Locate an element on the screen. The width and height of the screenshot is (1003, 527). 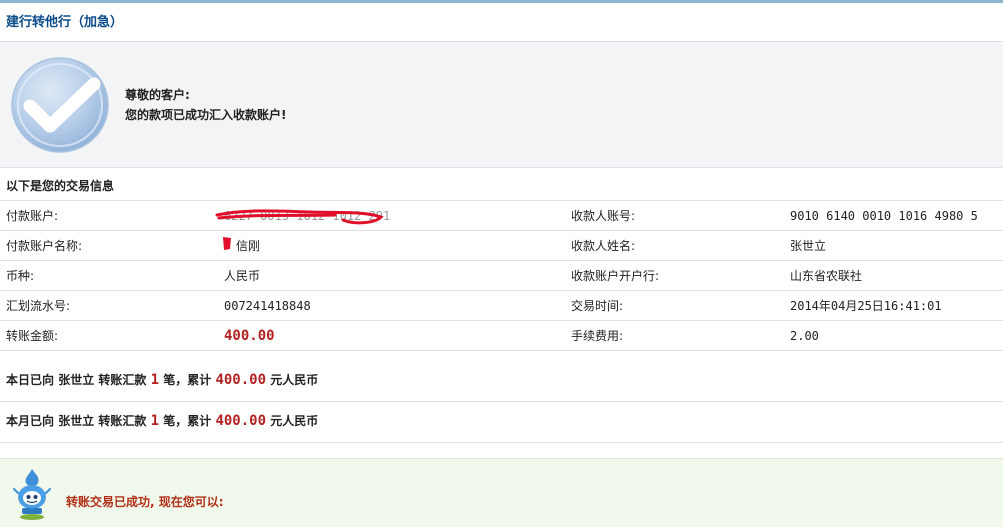
table-row: 转账金额: 400.00 手续费用: 2.00 is located at coordinates (501, 335).